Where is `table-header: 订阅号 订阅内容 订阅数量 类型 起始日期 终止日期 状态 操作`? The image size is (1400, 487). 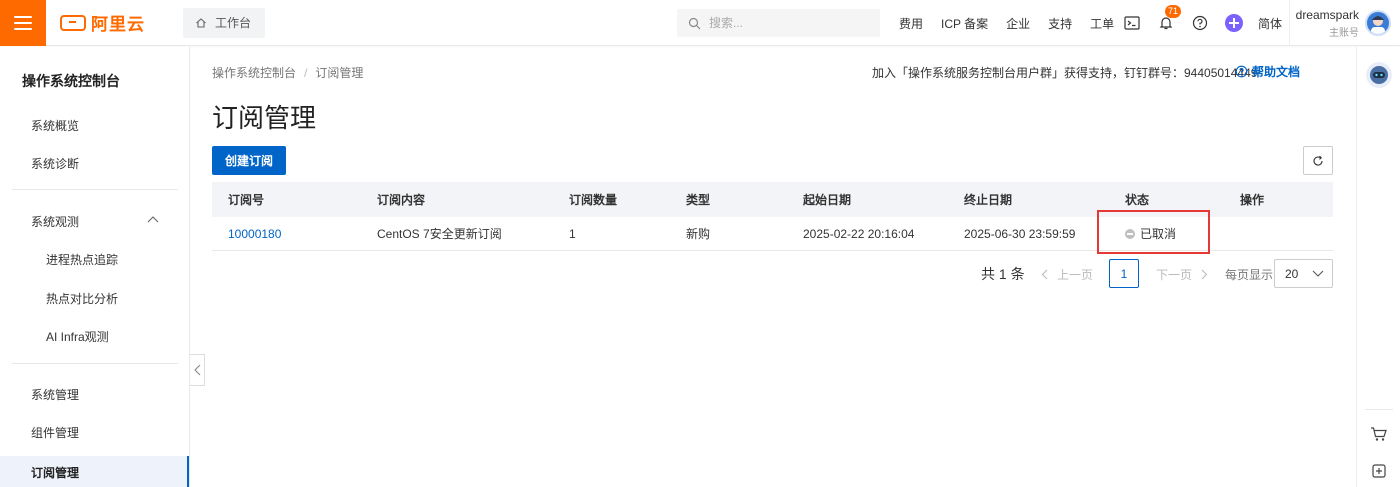
table-header: 订阅号 订阅内容 订阅数量 类型 起始日期 终止日期 状态 操作 is located at coordinates (772, 199).